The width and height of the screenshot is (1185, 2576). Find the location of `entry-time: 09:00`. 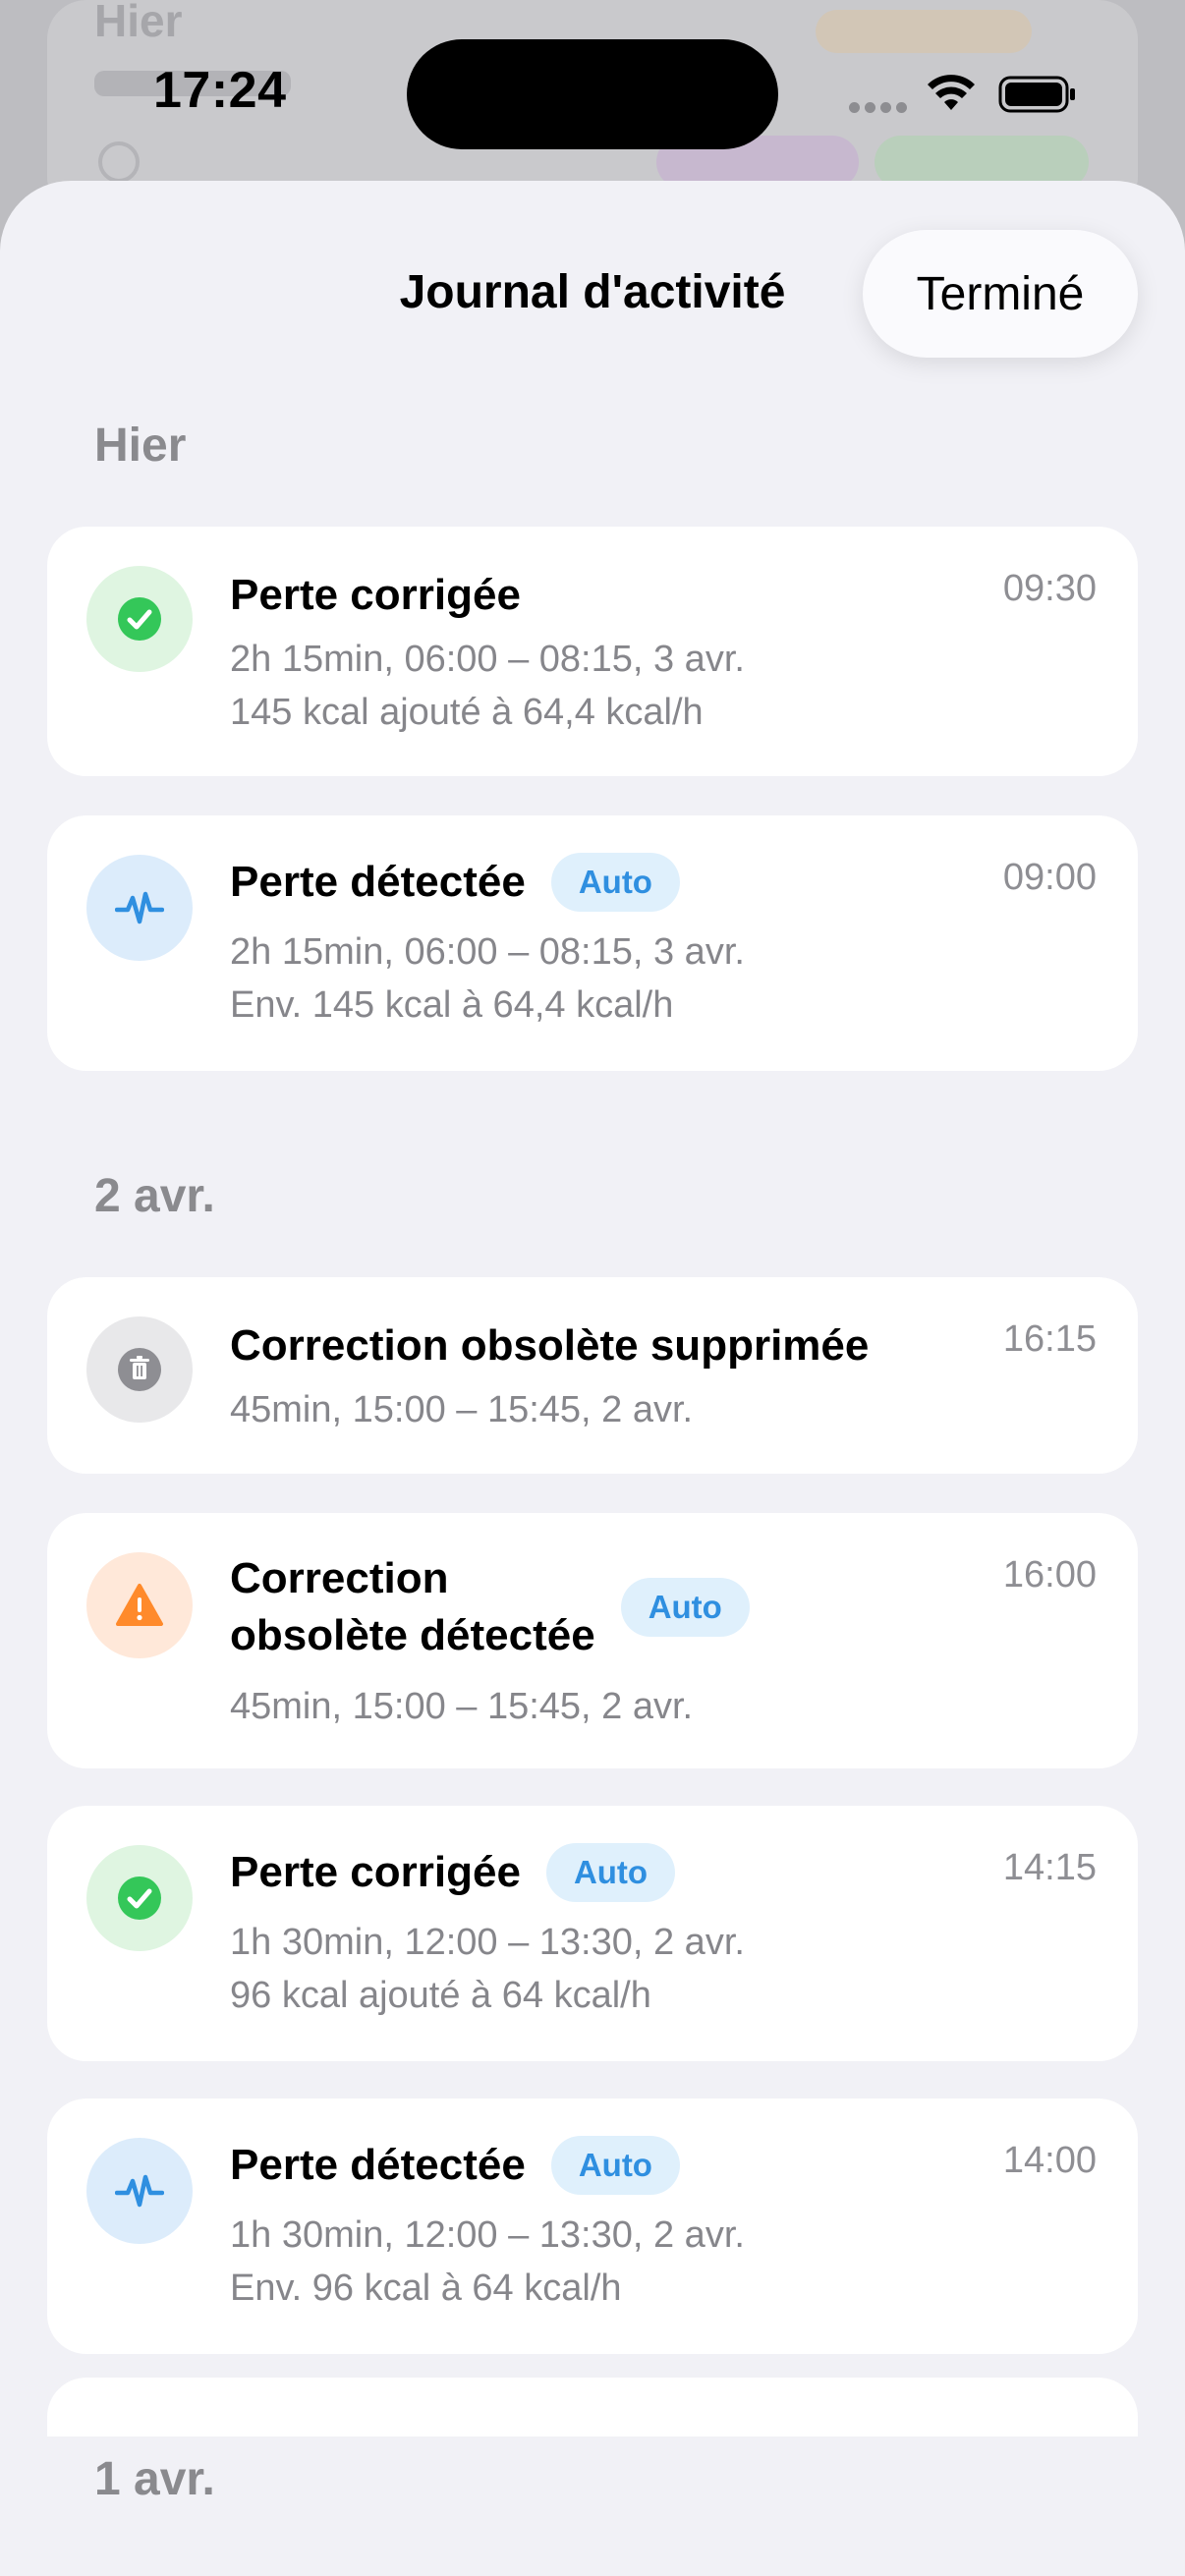

entry-time: 09:00 is located at coordinates (1049, 877).